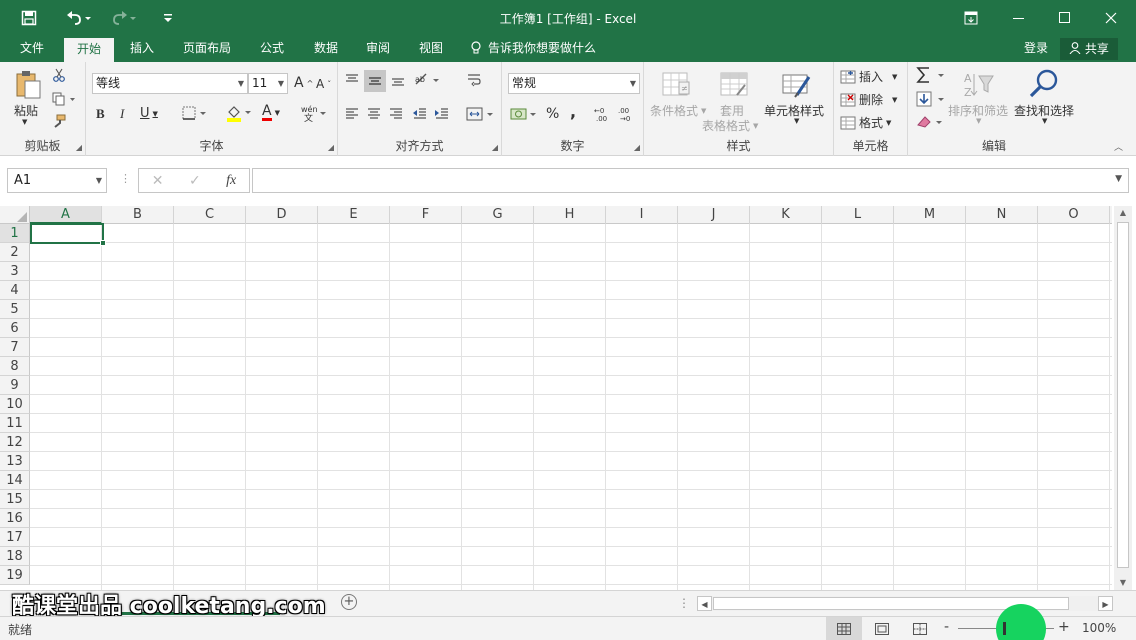 Image resolution: width=1136 pixels, height=640 pixels. I want to click on row-header-18: 18, so click(15, 556).